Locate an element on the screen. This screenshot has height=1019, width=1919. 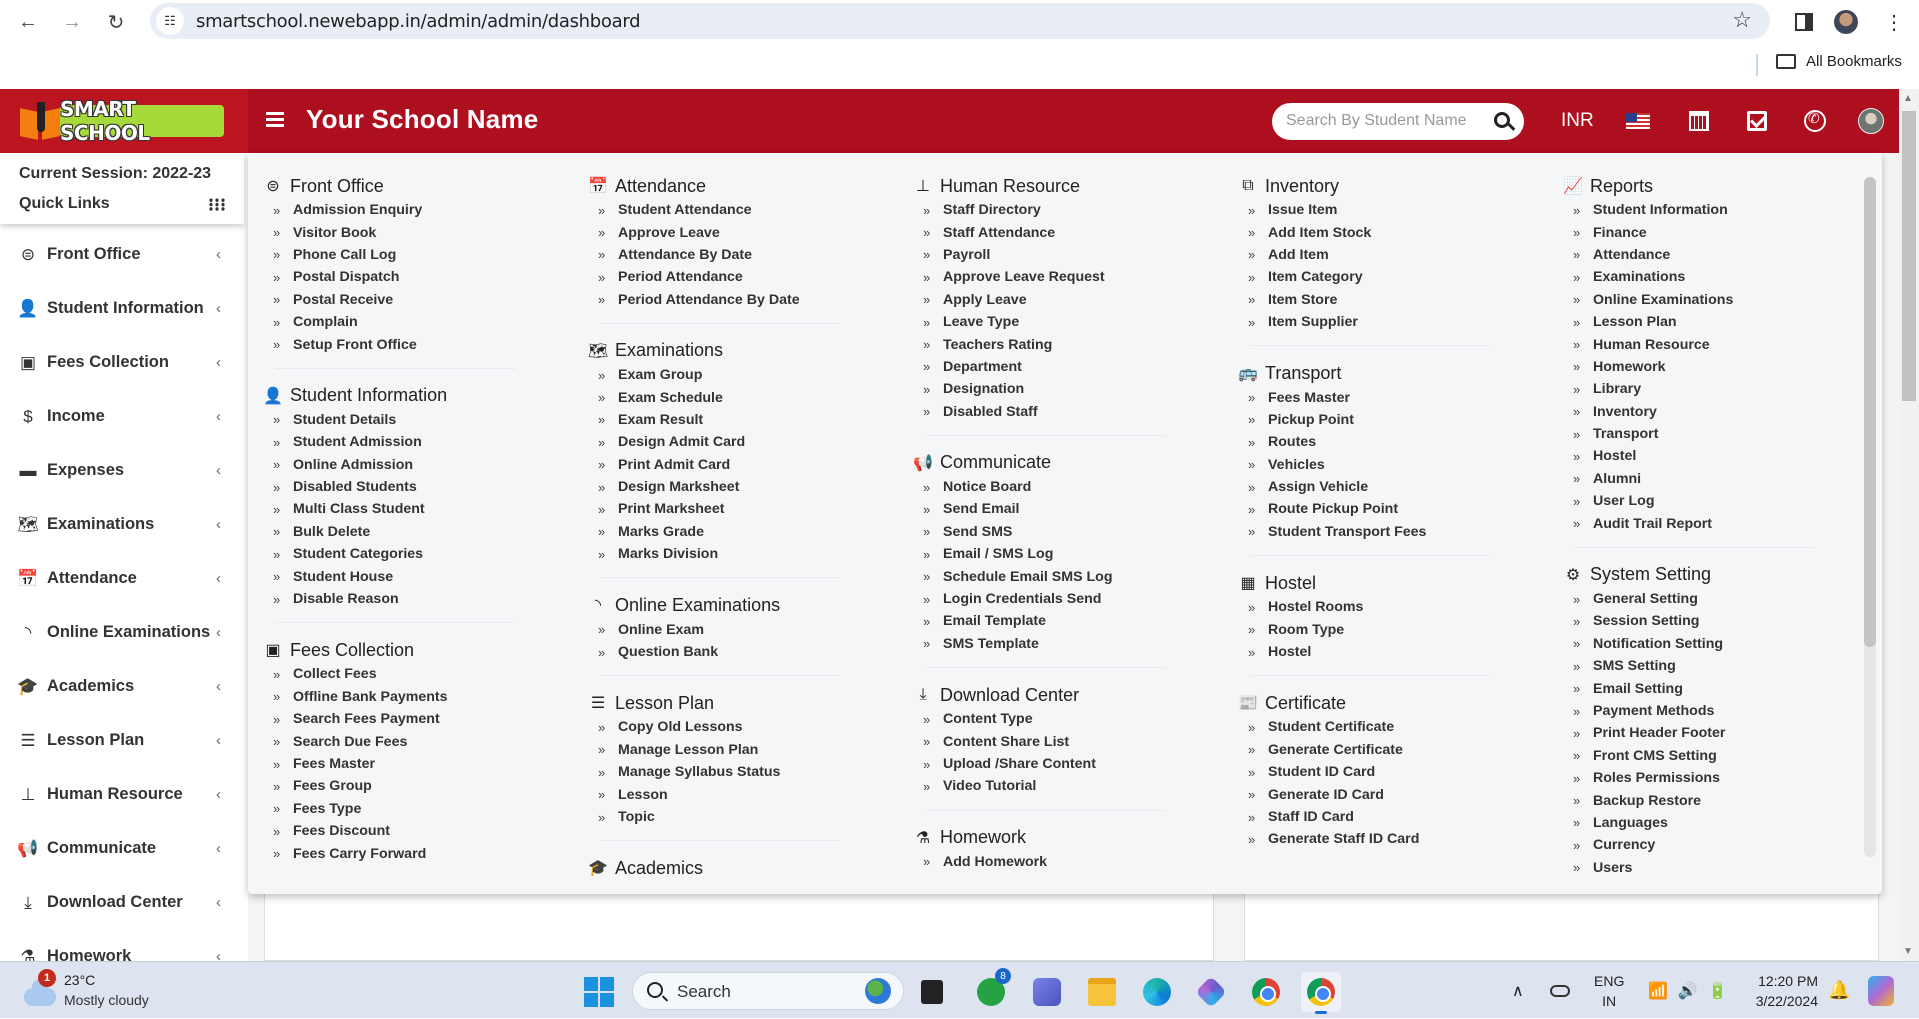
menu-link: » Staff ID Card is located at coordinates (1388, 817).